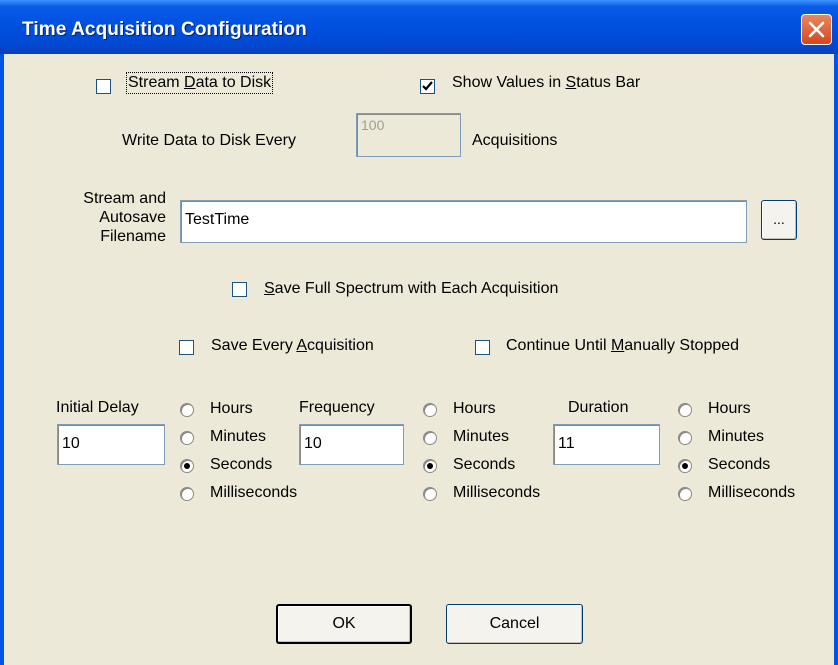 The width and height of the screenshot is (838, 665). I want to click on continue-until-stopped-label: Continue Until Manually Stopped, so click(622, 346).